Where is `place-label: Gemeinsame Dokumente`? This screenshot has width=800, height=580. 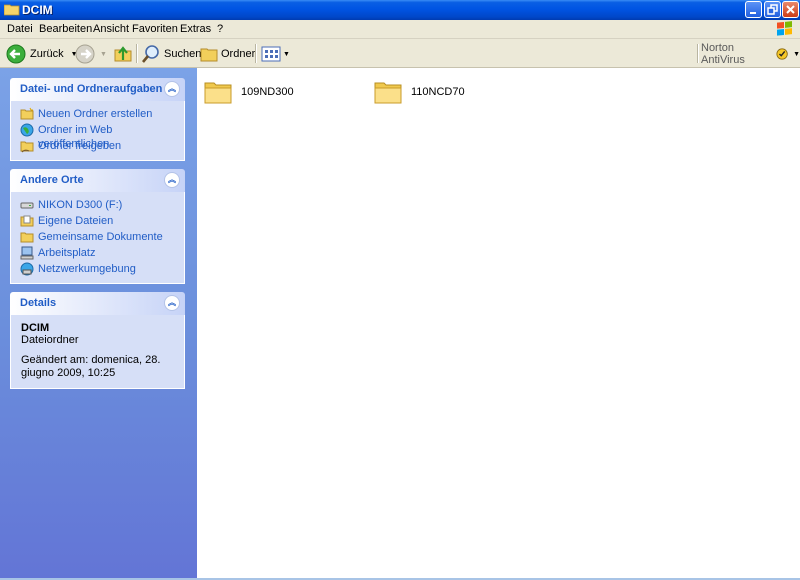
place-label: Gemeinsame Dokumente is located at coordinates (100, 237).